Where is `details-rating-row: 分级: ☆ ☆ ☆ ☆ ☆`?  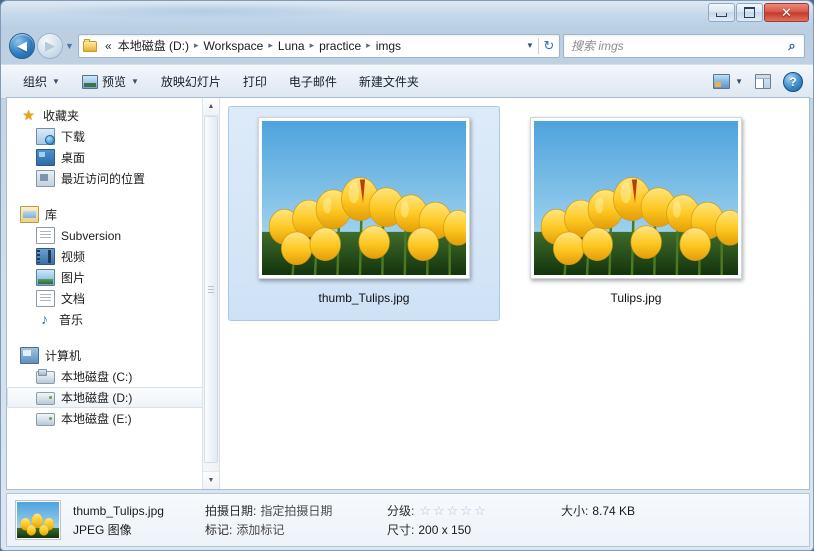
details-rating-row: 分级: ☆ ☆ ☆ ☆ ☆ is located at coordinates (474, 510).